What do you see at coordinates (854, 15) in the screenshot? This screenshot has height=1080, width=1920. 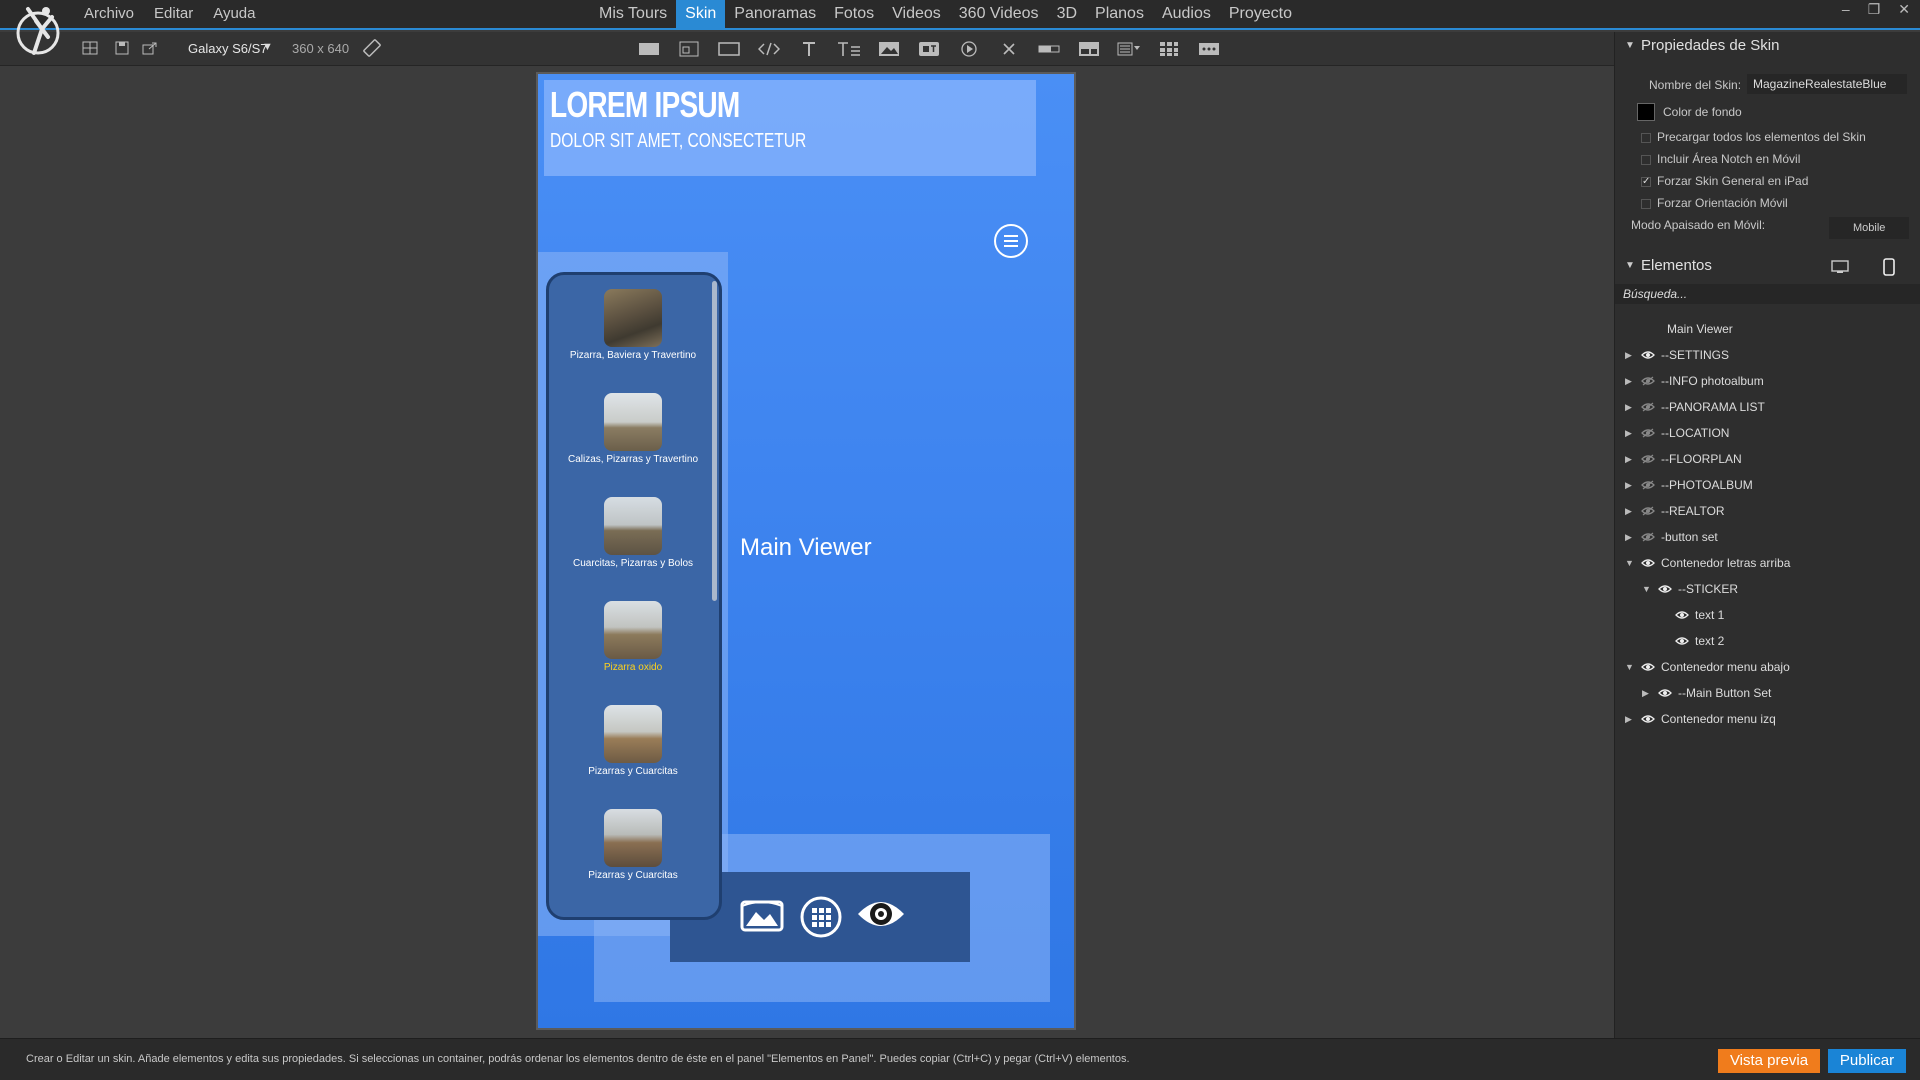 I see `tab-fotos: Fotos` at bounding box center [854, 15].